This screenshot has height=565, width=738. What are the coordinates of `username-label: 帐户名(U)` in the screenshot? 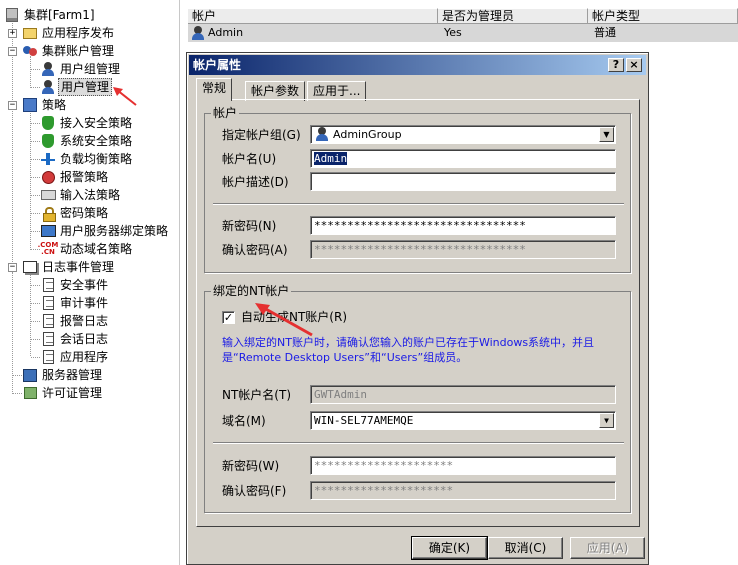 It's located at (249, 159).